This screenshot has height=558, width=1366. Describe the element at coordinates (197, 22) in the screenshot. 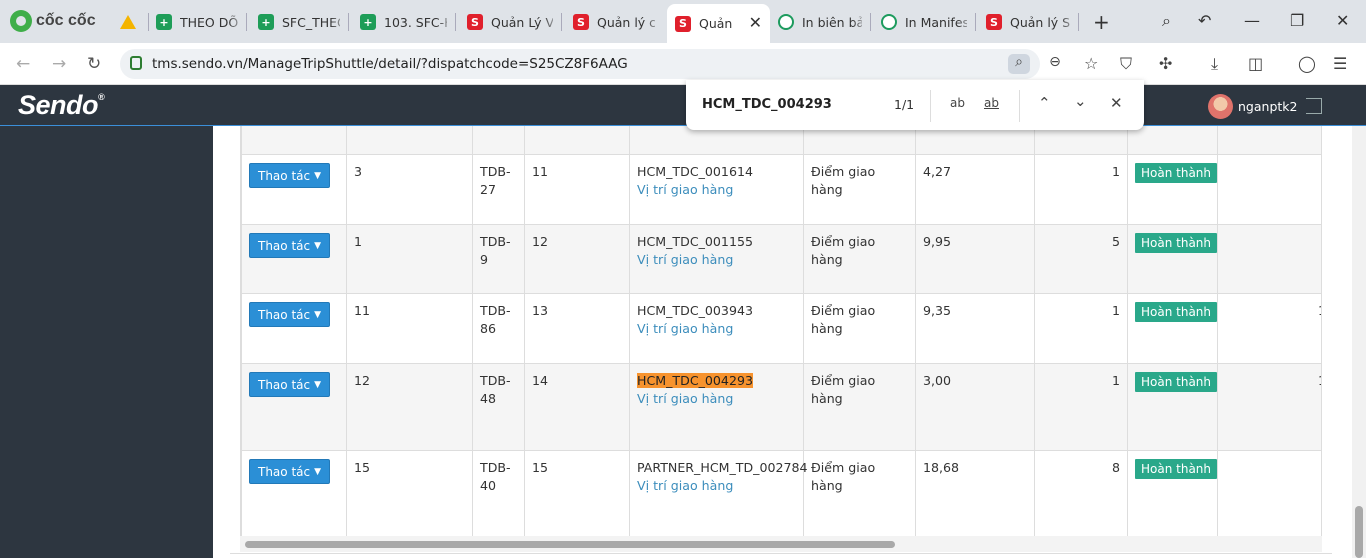

I see `browser-tab: + THEO DÕI` at that location.